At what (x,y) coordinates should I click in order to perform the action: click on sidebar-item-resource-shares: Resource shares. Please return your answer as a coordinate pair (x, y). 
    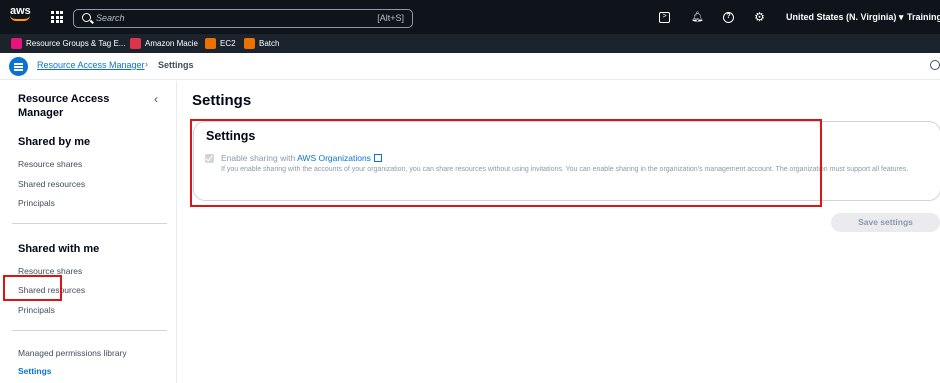
    Looking at the image, I should click on (50, 164).